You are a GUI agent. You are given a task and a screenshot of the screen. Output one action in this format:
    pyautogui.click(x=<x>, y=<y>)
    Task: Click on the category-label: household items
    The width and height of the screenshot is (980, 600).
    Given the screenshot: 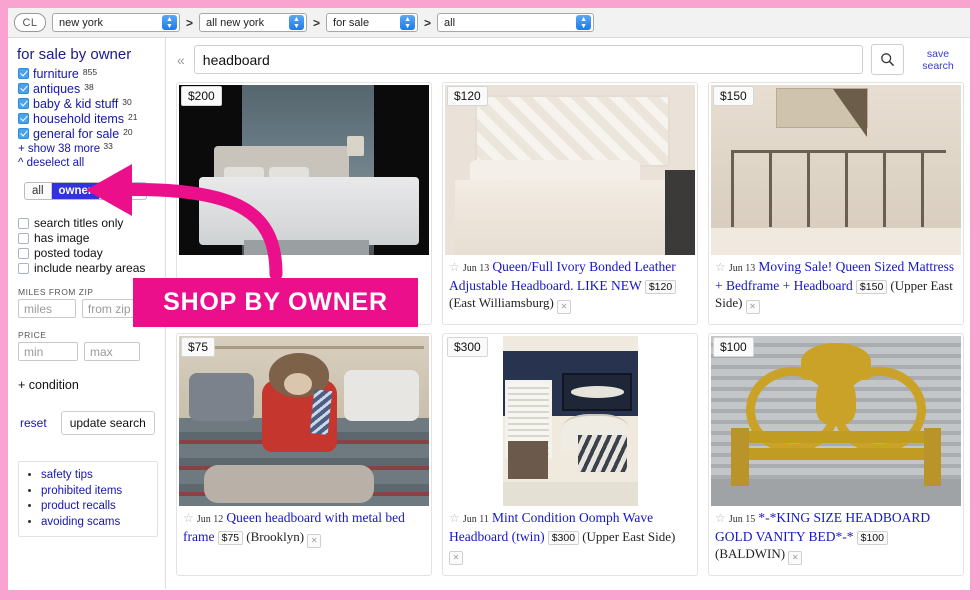 What is the action you would take?
    pyautogui.click(x=79, y=119)
    